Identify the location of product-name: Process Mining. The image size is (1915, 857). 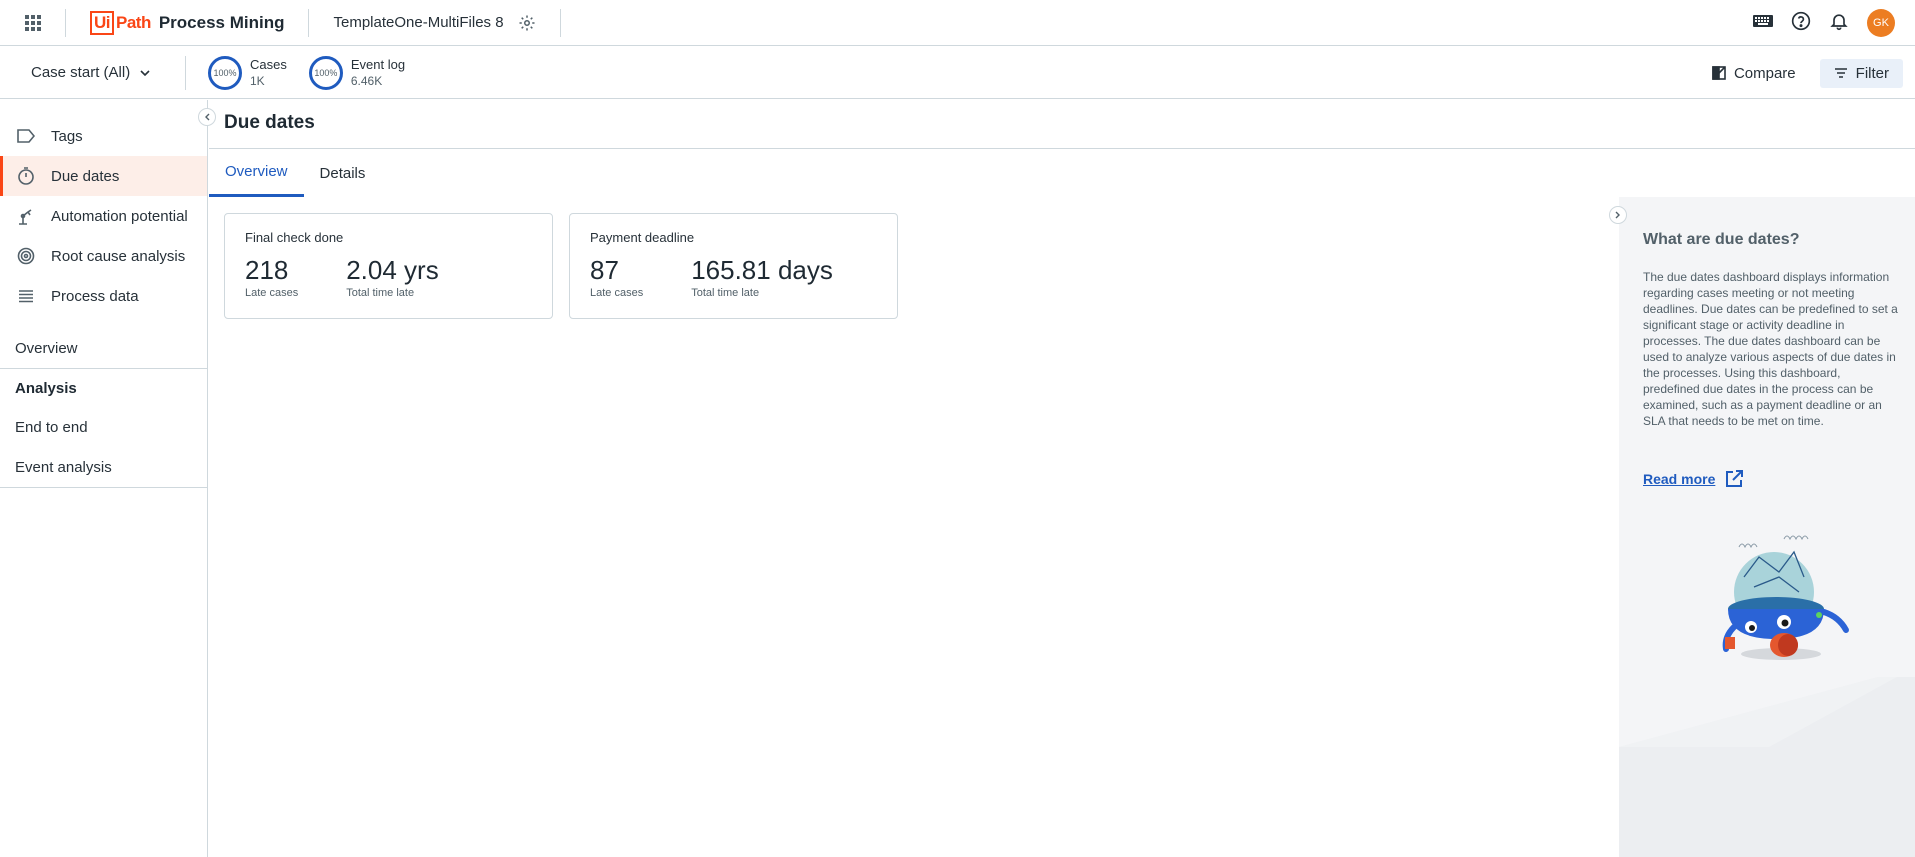
(221, 22).